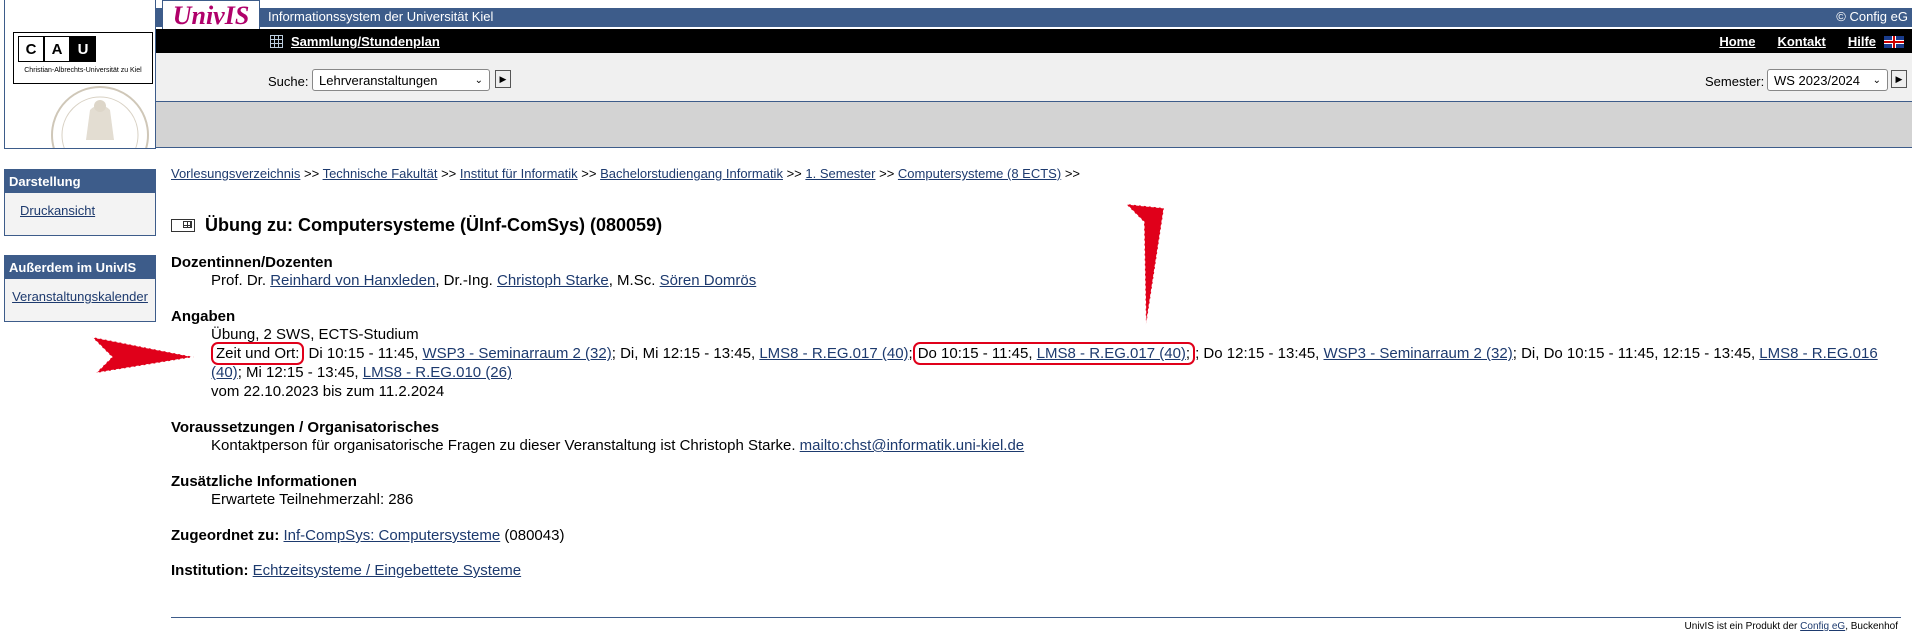 The height and width of the screenshot is (635, 1912). I want to click on zugeordnet-number: (080043), so click(532, 535).